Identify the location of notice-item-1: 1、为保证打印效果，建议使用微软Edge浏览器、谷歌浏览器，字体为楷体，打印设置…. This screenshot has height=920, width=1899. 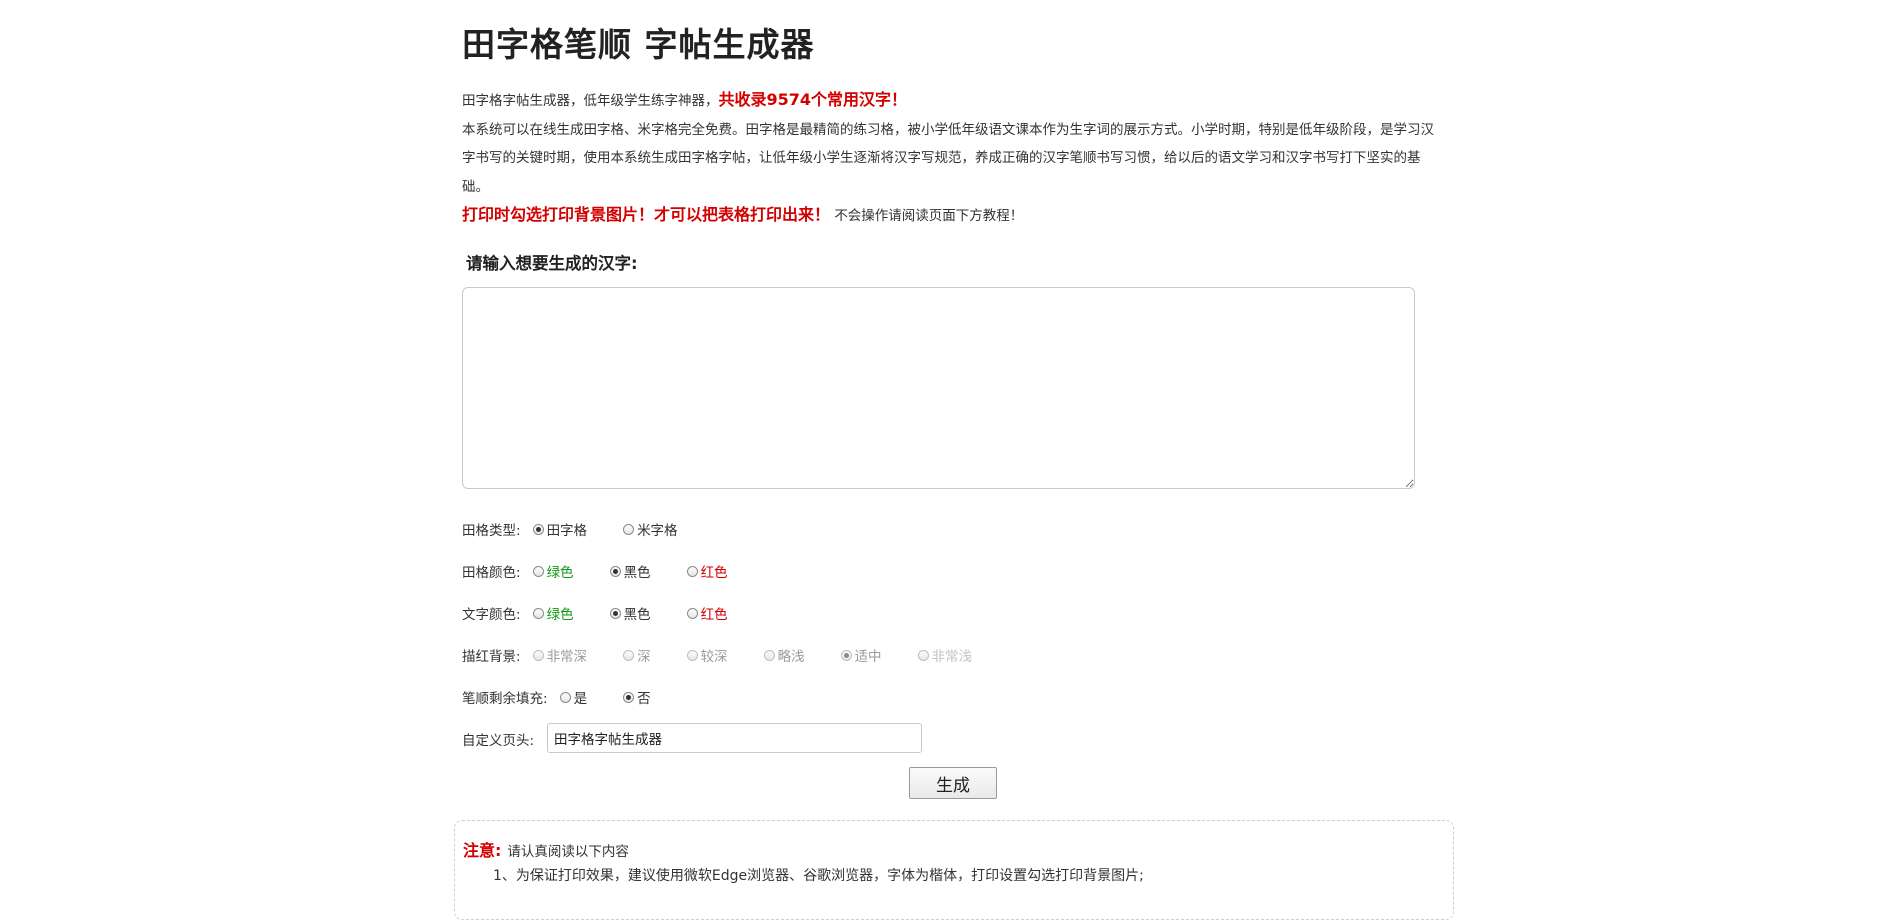
(818, 876).